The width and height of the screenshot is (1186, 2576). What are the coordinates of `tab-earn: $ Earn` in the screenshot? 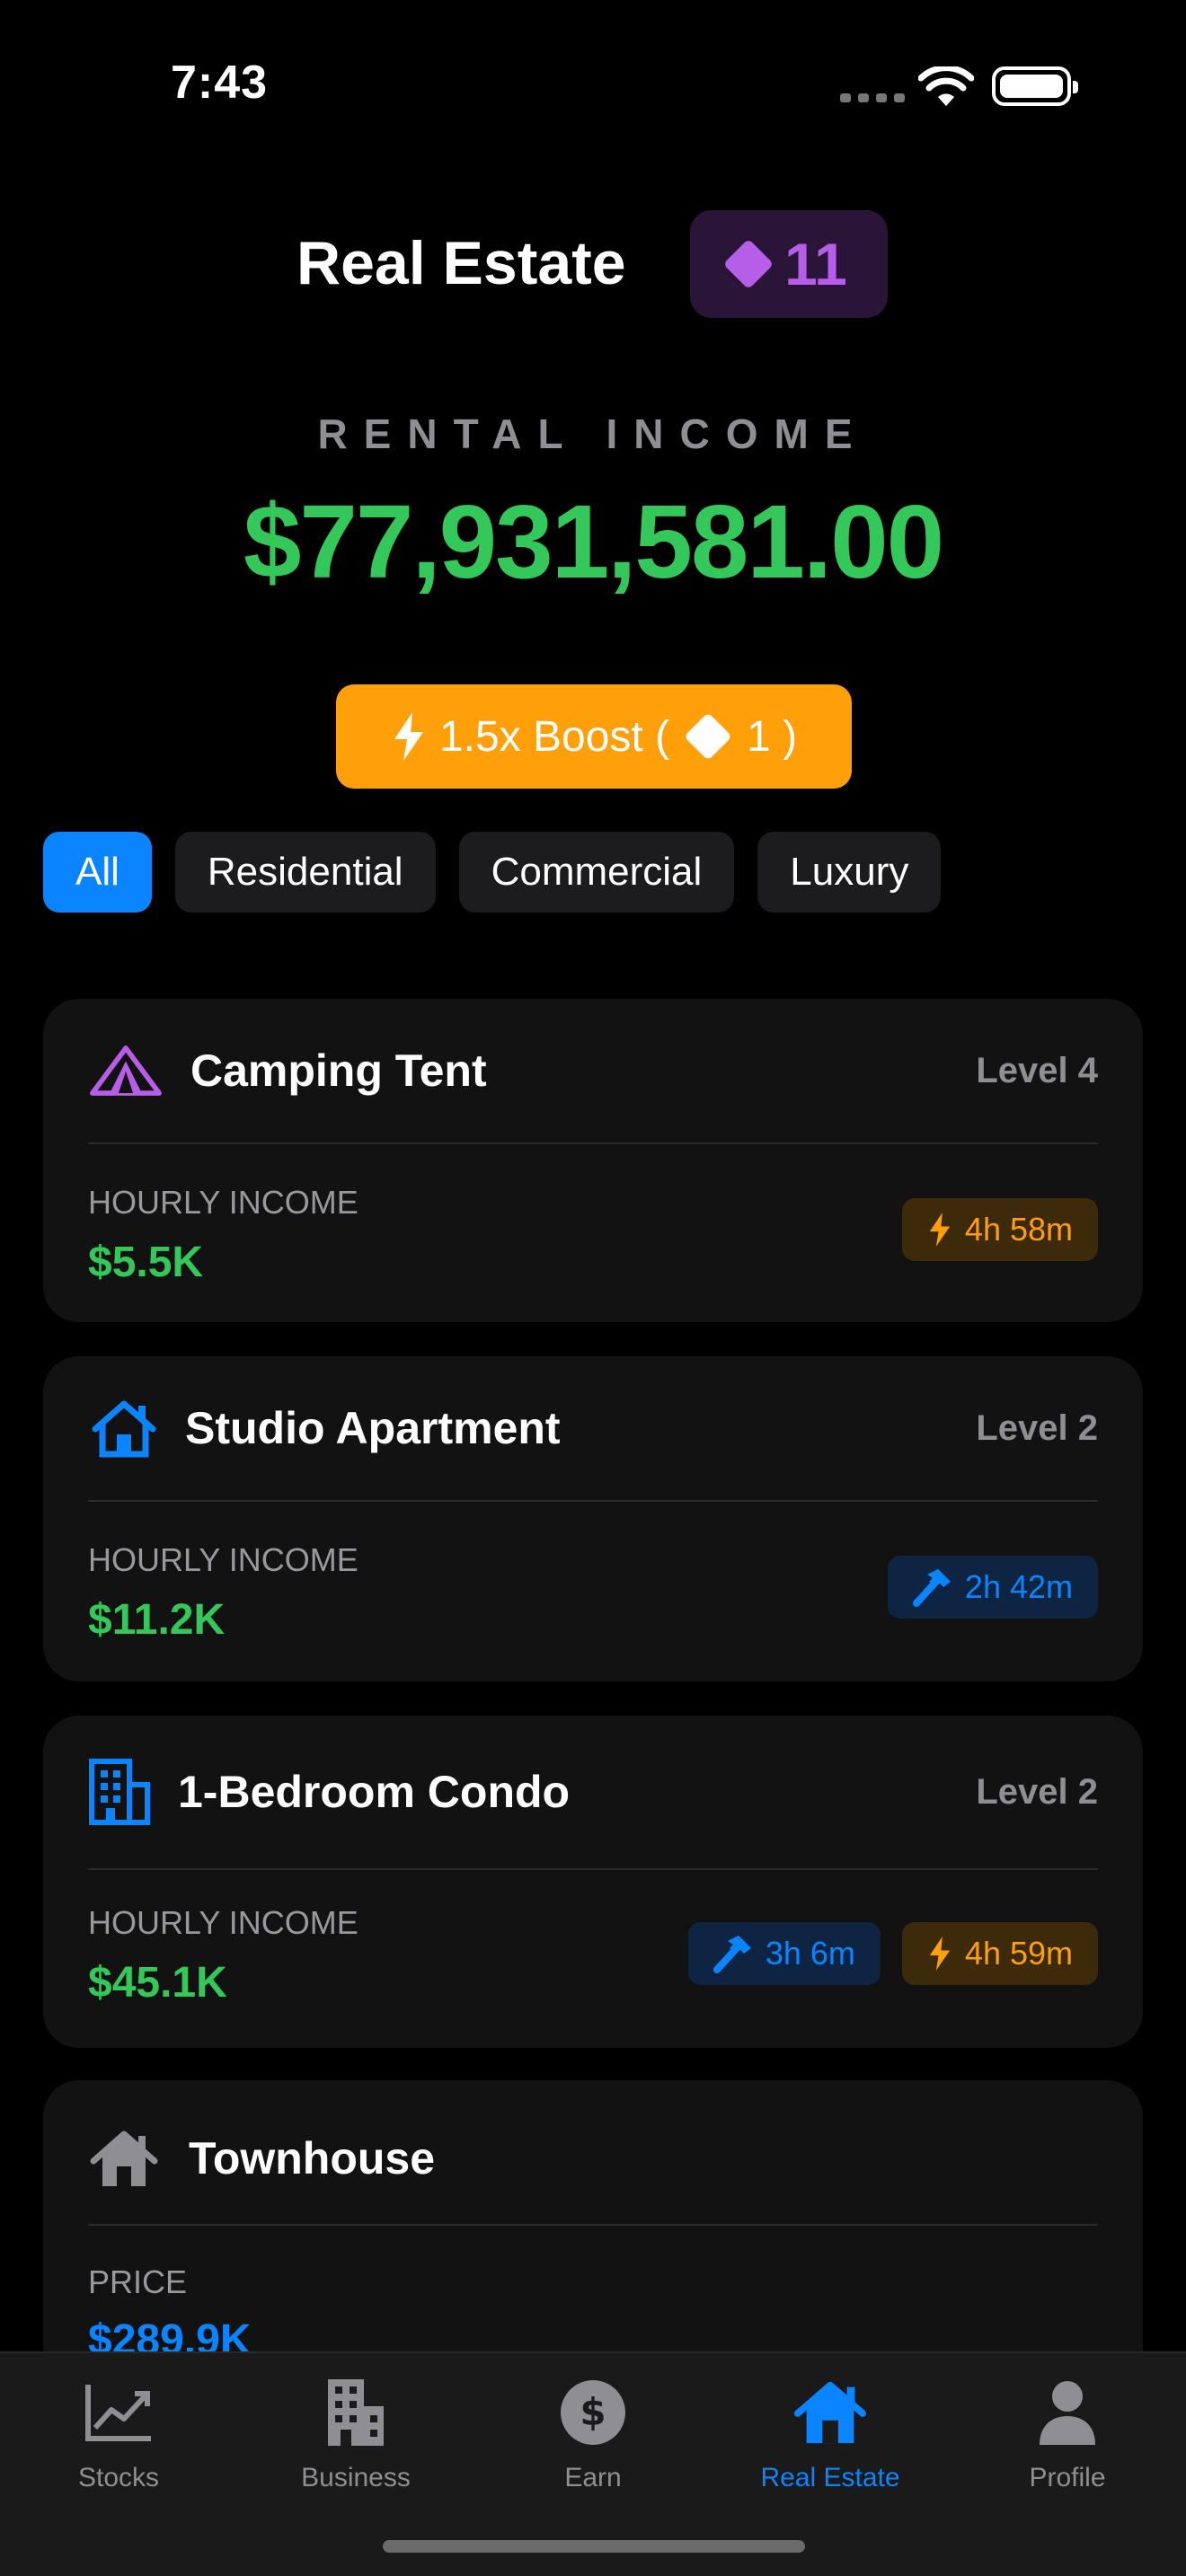 It's located at (593, 2434).